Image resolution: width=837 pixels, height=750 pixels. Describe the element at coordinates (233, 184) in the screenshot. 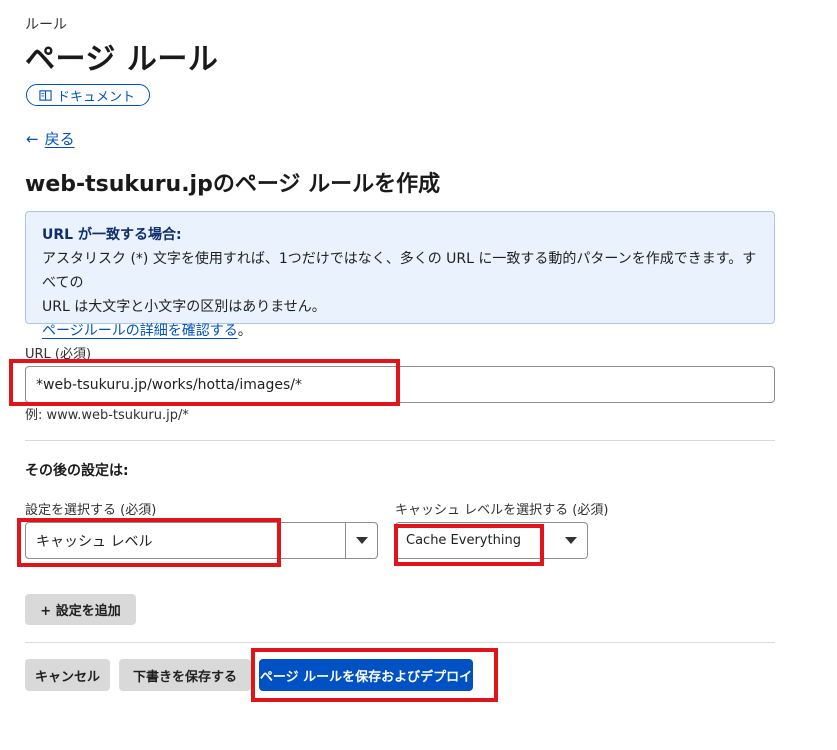

I see `form-title: web-tsukuru.jpのページ ルールを作成` at that location.